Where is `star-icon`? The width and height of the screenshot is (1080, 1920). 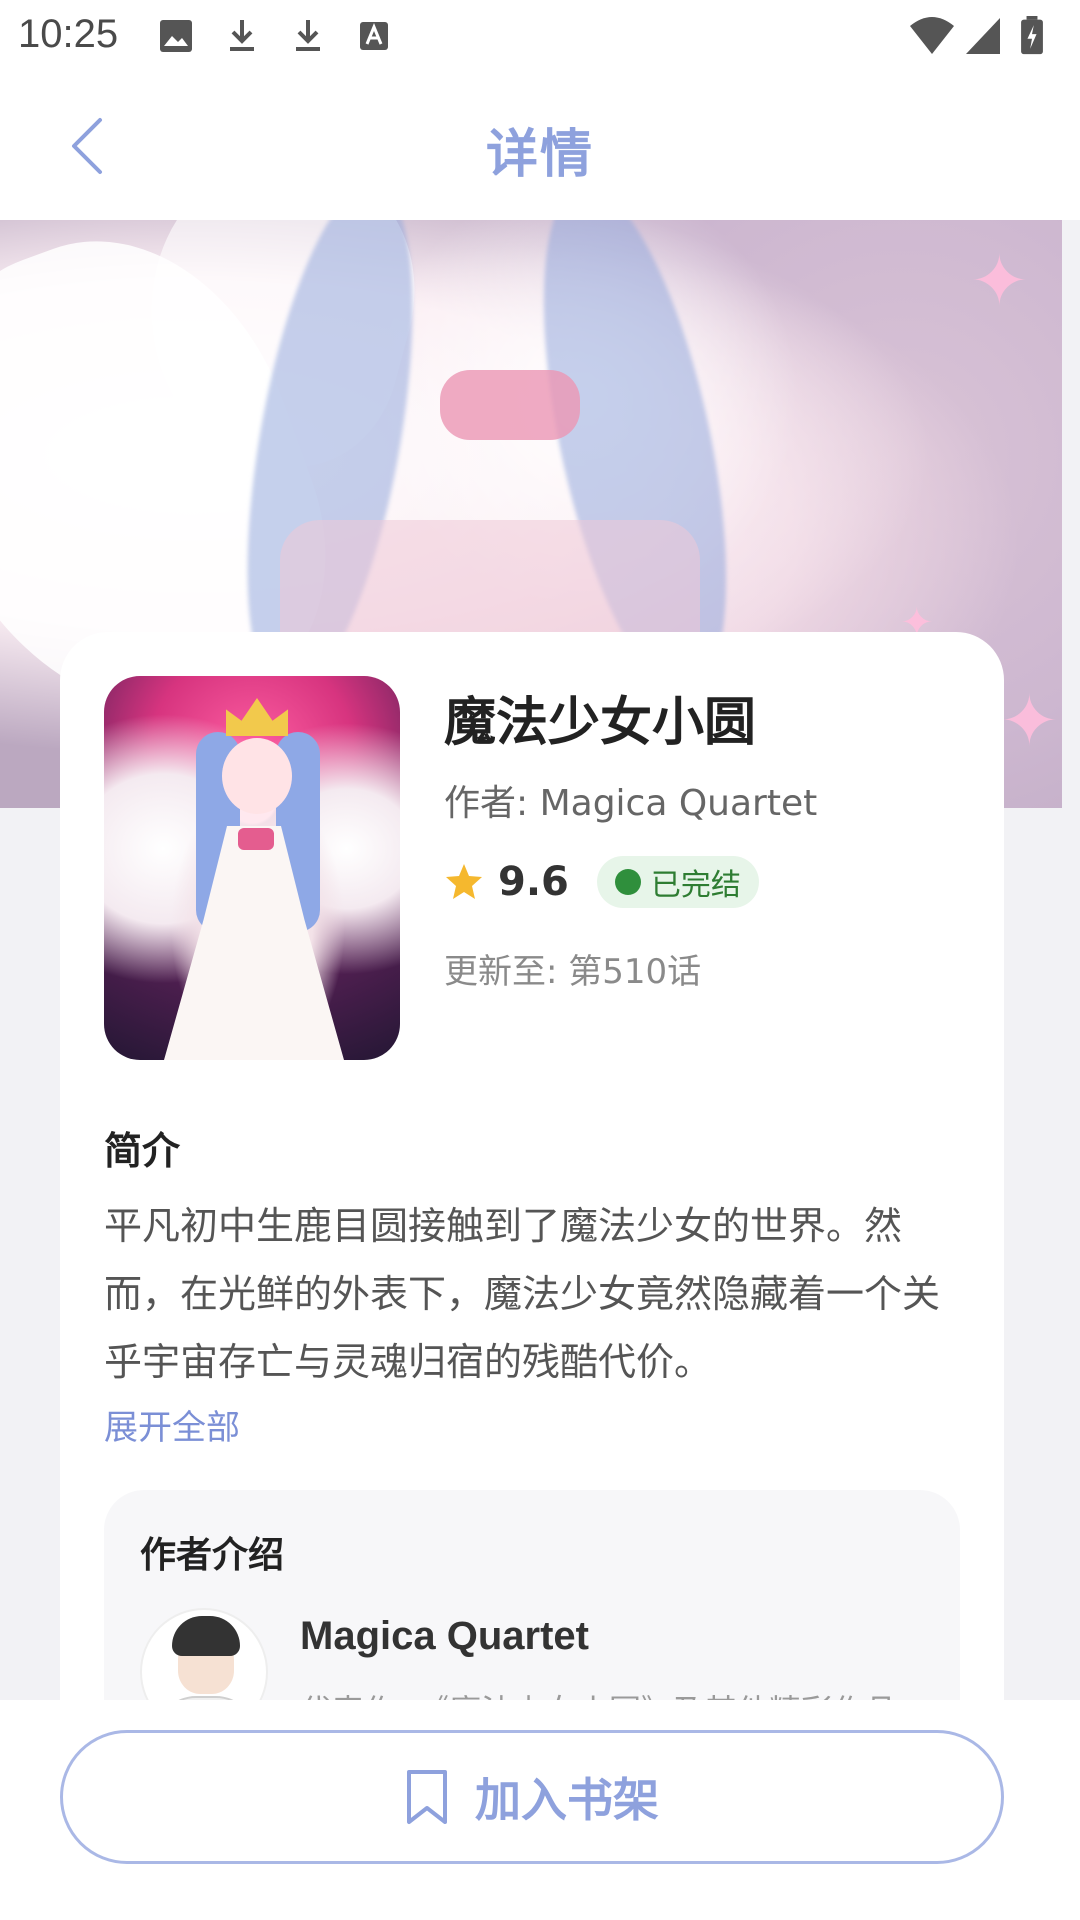 star-icon is located at coordinates (464, 881).